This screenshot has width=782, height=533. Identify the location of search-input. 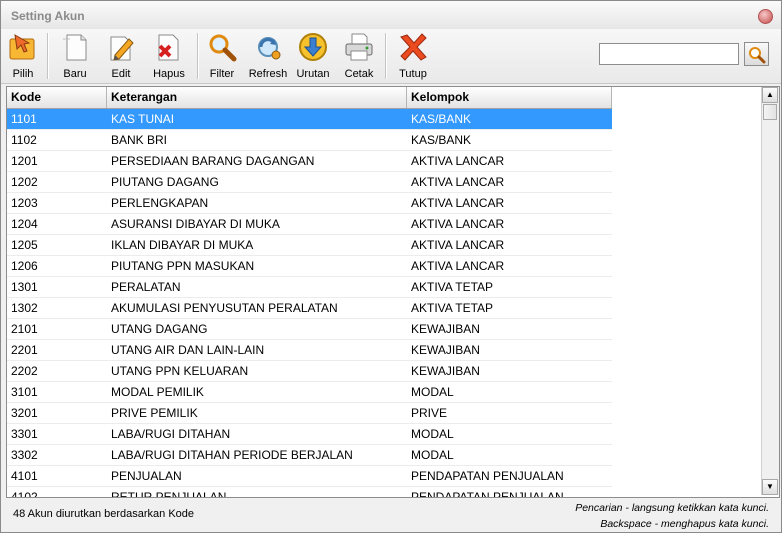
(669, 54).